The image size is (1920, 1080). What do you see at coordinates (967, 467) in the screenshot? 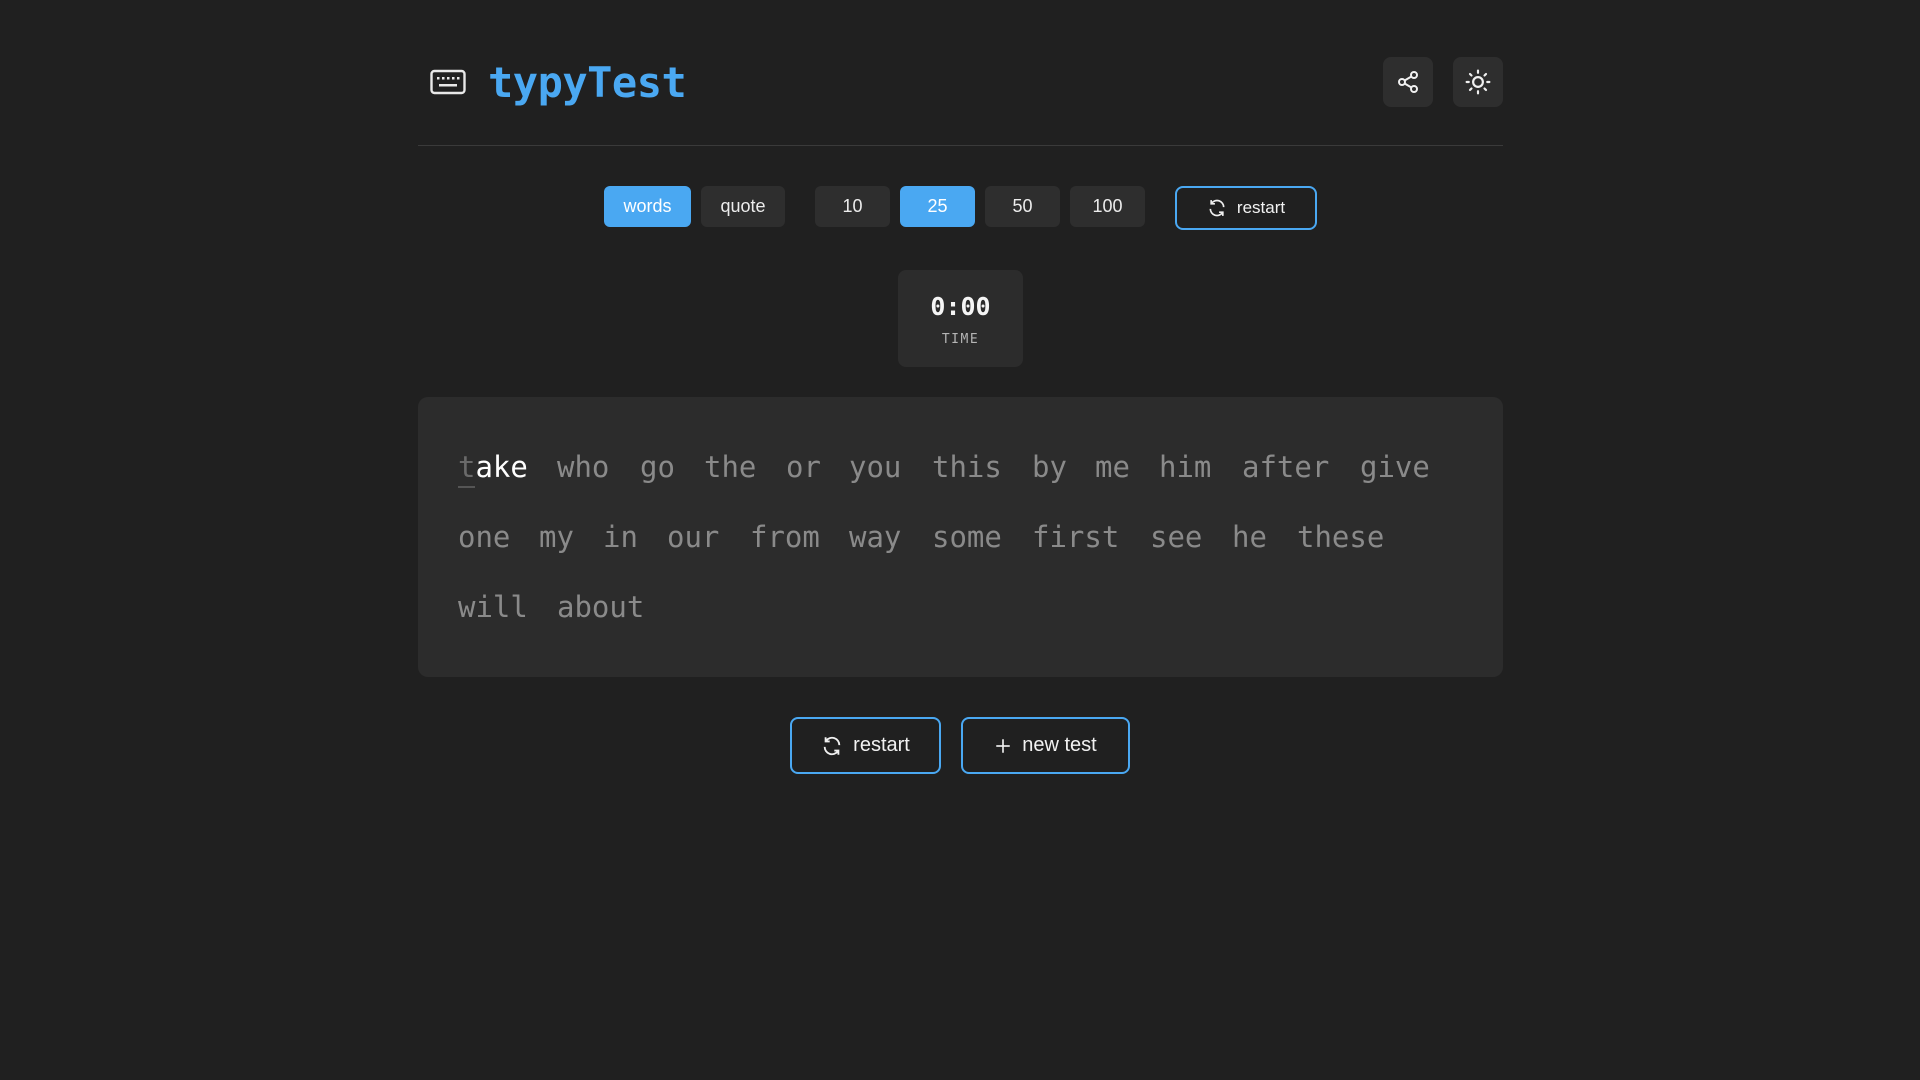
I see `word: this` at bounding box center [967, 467].